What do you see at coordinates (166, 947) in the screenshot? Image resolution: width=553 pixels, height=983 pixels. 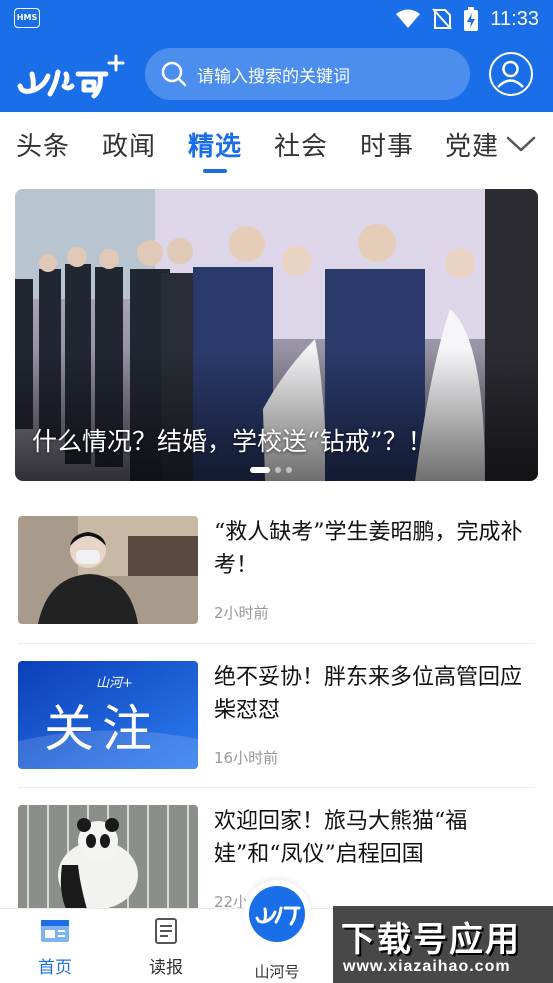 I see `nav-newspaper: 读报` at bounding box center [166, 947].